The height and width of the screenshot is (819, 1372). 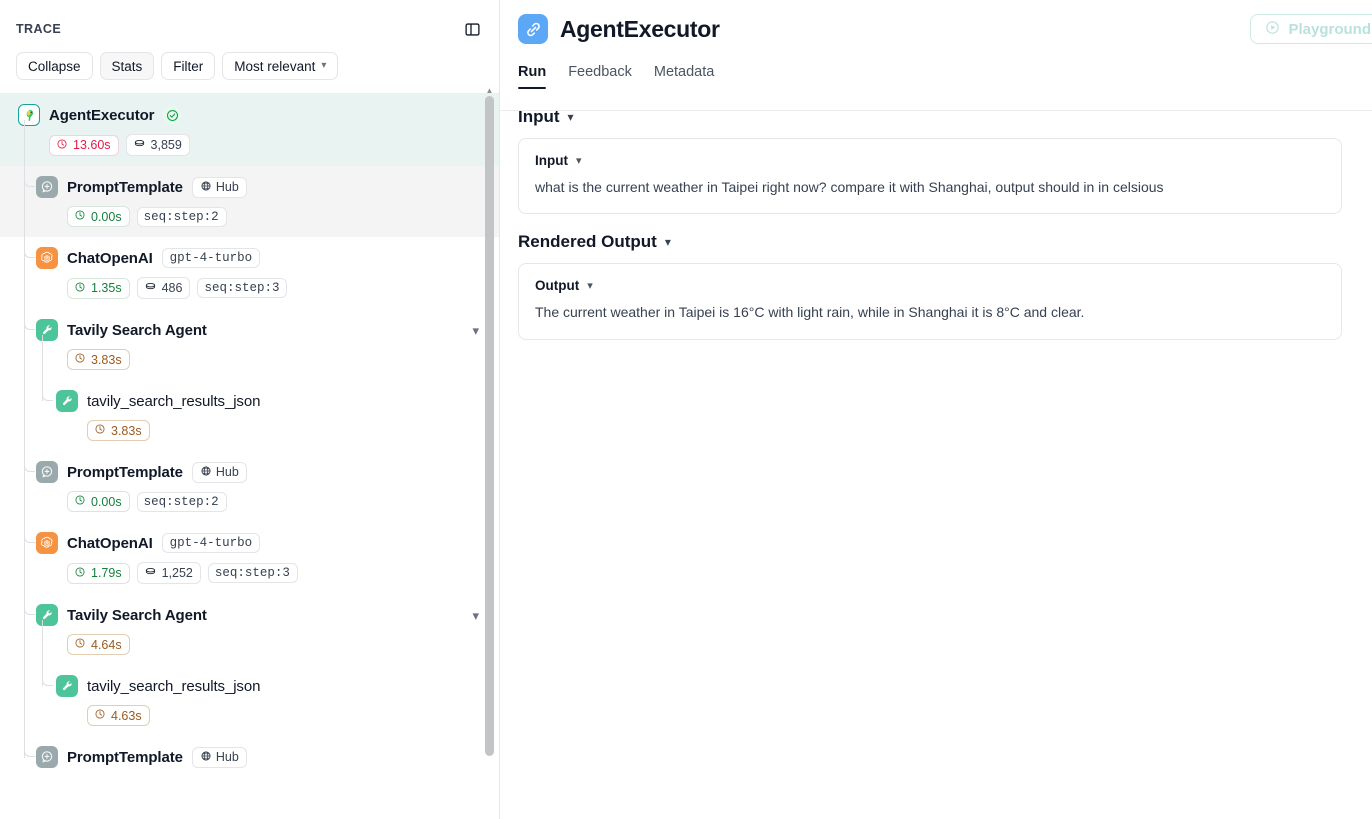 What do you see at coordinates (84, 145) in the screenshot?
I see `trace-node-latency-pill: 13.60s` at bounding box center [84, 145].